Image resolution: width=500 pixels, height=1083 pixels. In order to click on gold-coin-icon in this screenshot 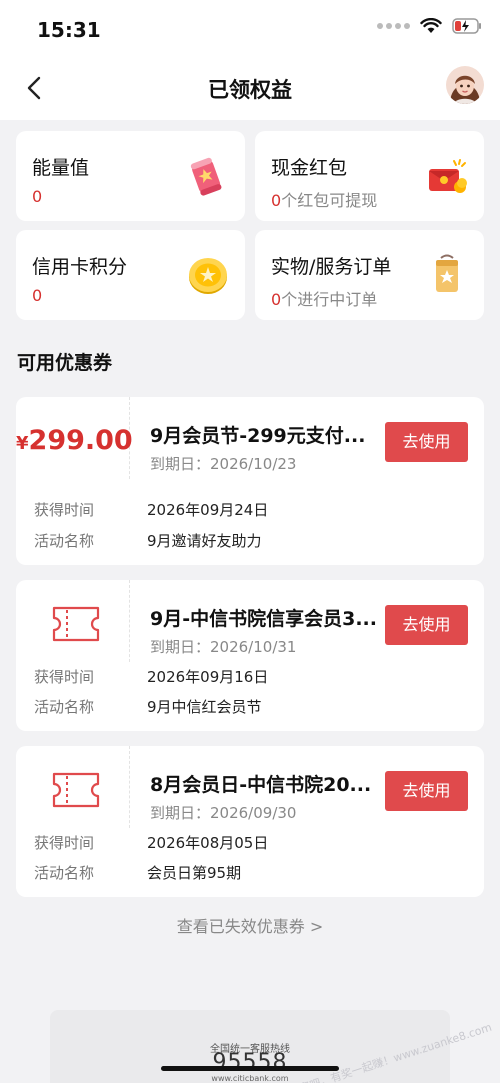, I will do `click(208, 276)`.